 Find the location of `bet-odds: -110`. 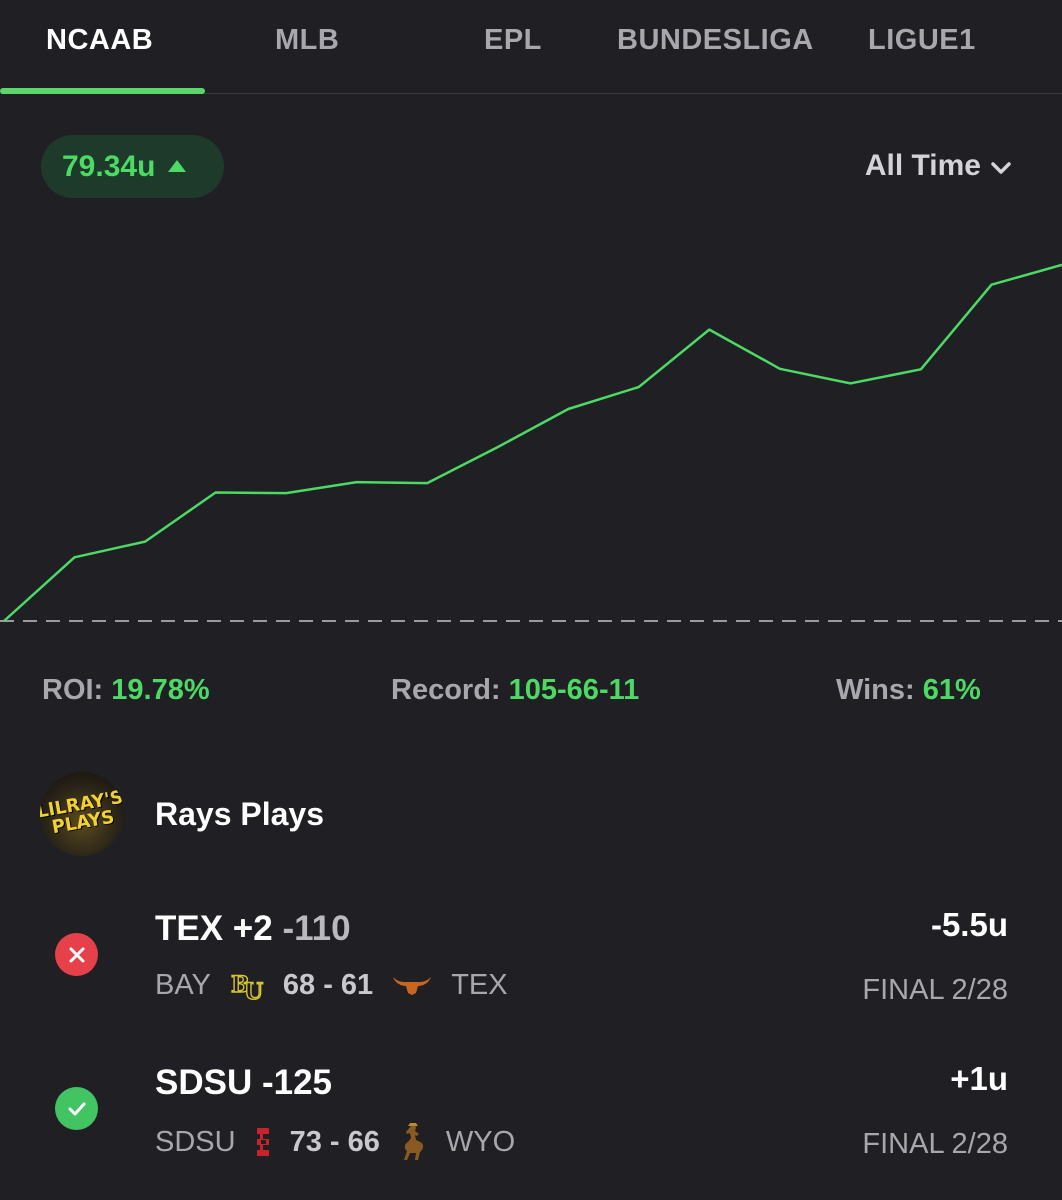

bet-odds: -110 is located at coordinates (316, 928).